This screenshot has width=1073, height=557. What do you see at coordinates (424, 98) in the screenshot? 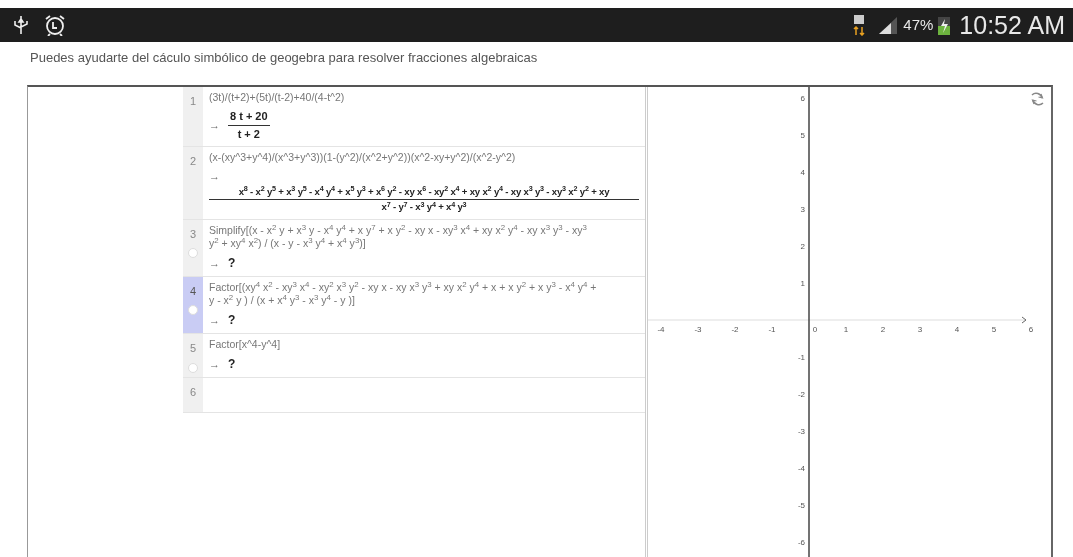
I see `input-expression: (3t)/(t+2)+(5t)/(t-2)+40/(4-t^2)` at bounding box center [424, 98].